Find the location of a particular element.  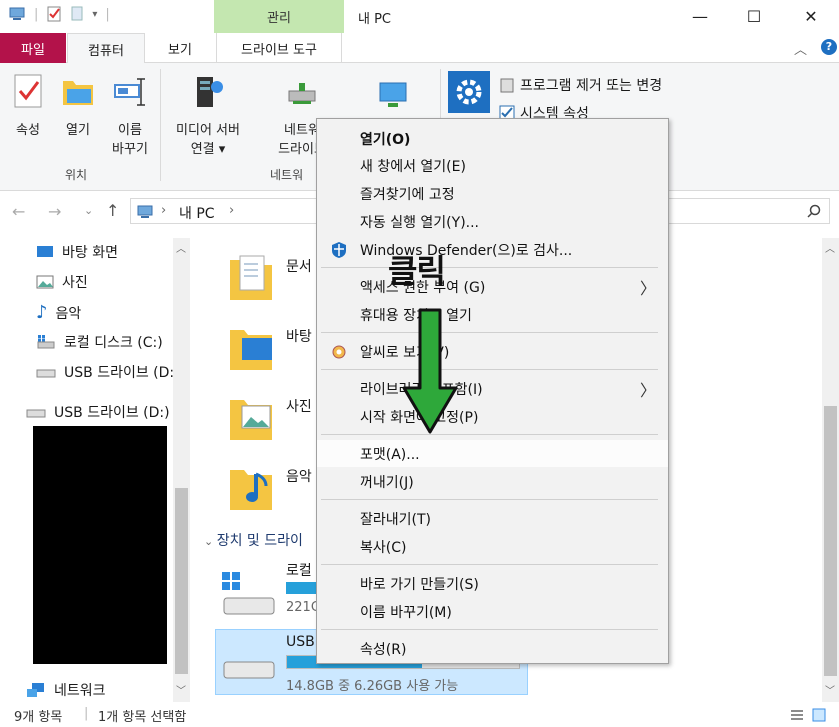

large-icons-view-icon is located at coordinates (819, 715).